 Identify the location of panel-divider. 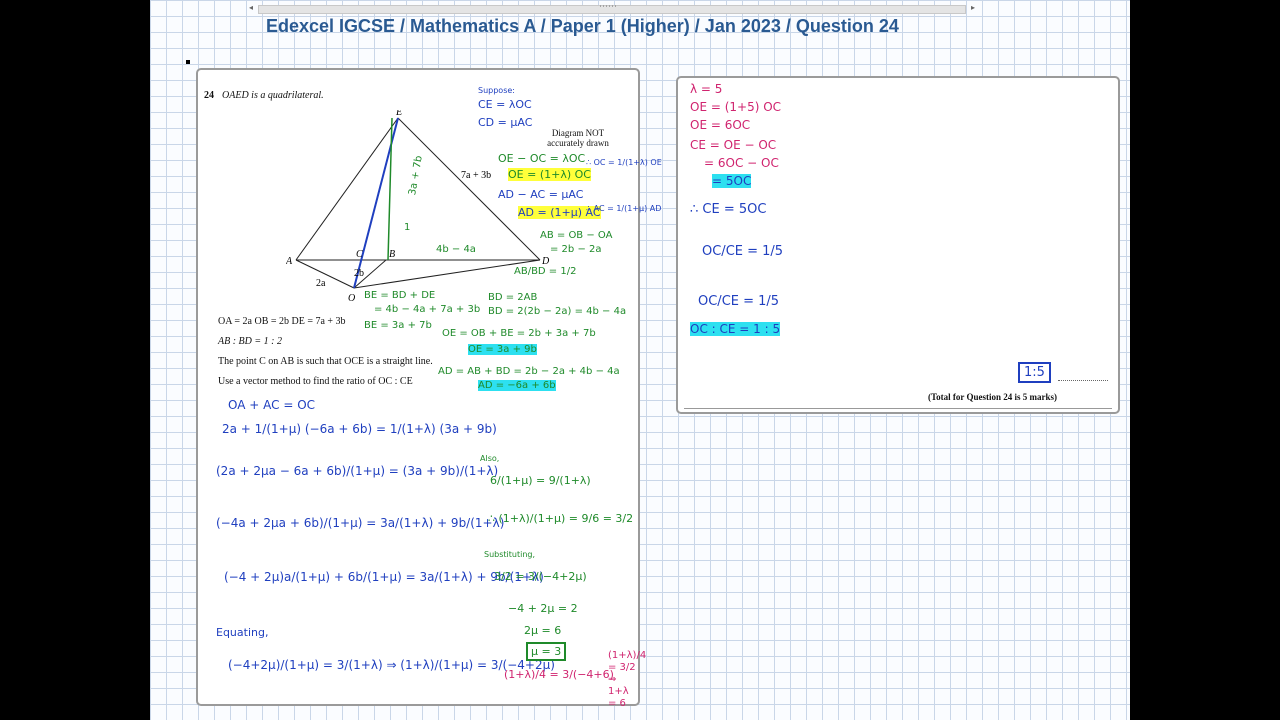
(898, 408).